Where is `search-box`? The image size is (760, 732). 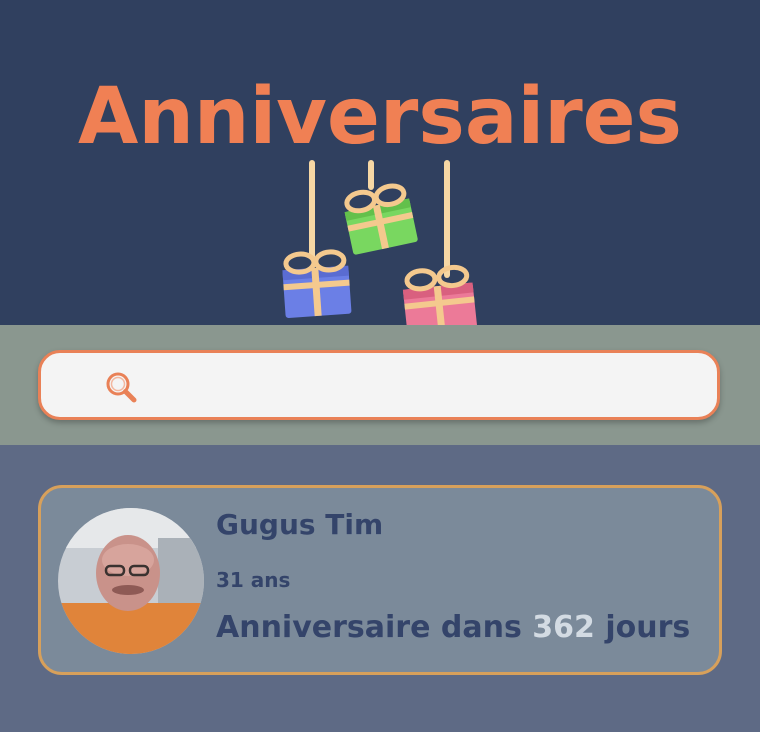
search-box is located at coordinates (379, 385).